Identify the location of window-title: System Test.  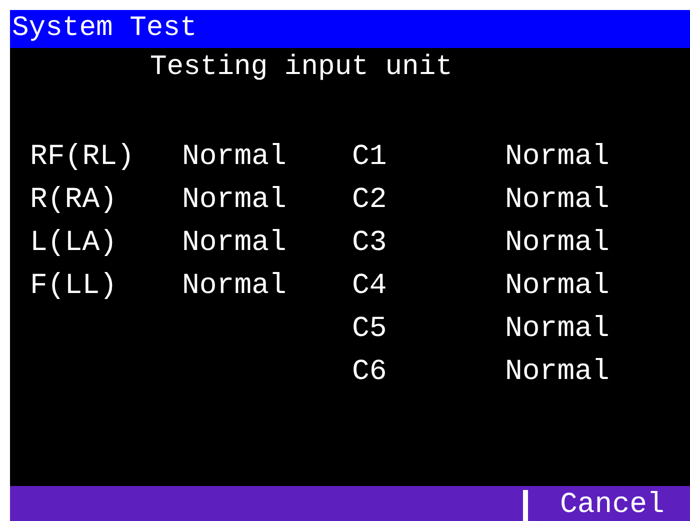
(104, 29).